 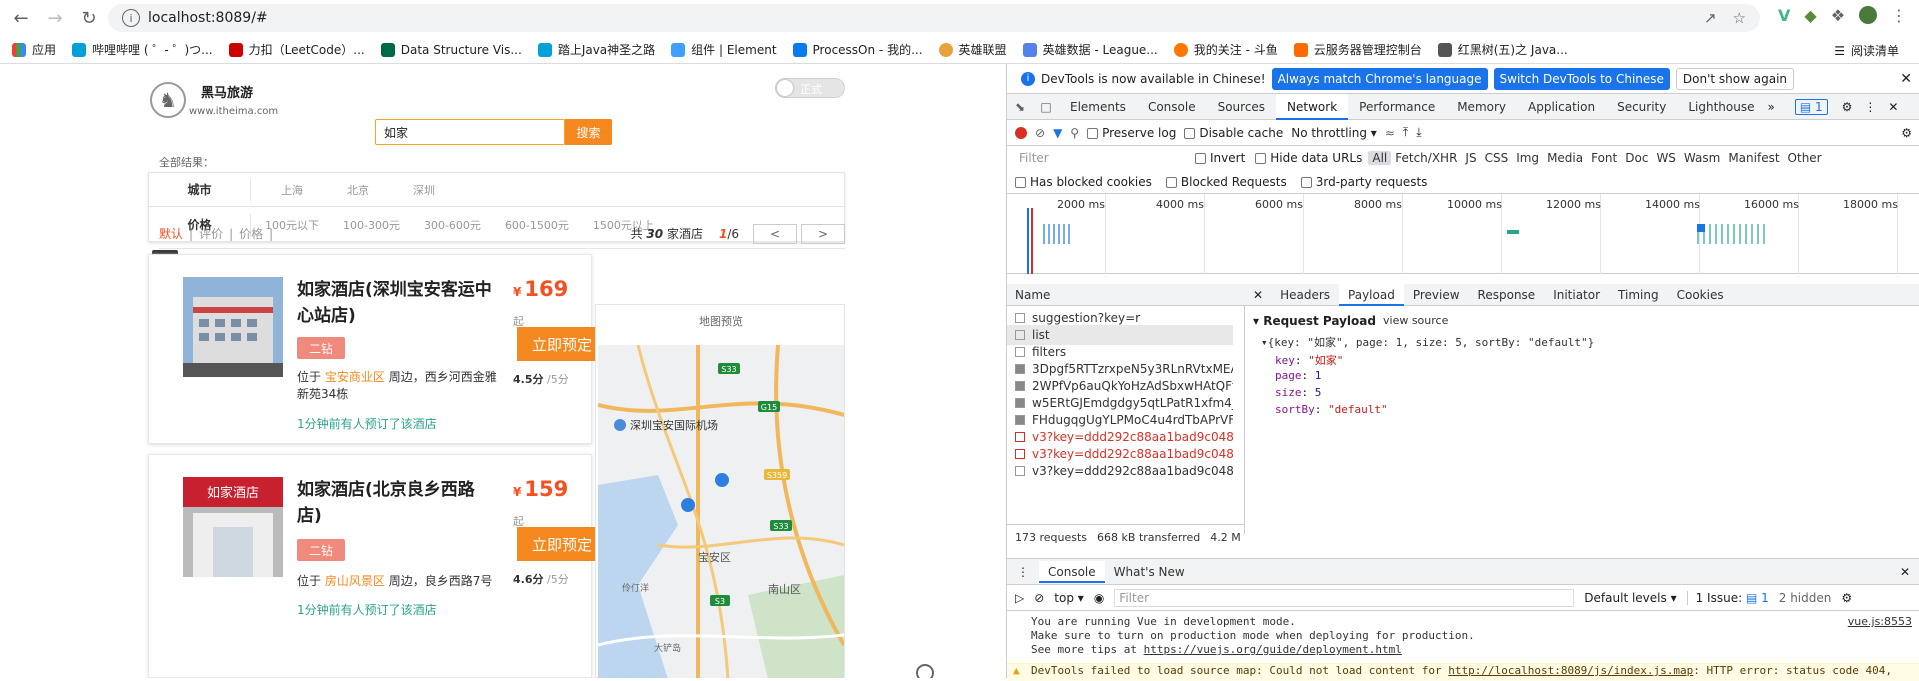 What do you see at coordinates (1021, 132) in the screenshot?
I see `record-icon` at bounding box center [1021, 132].